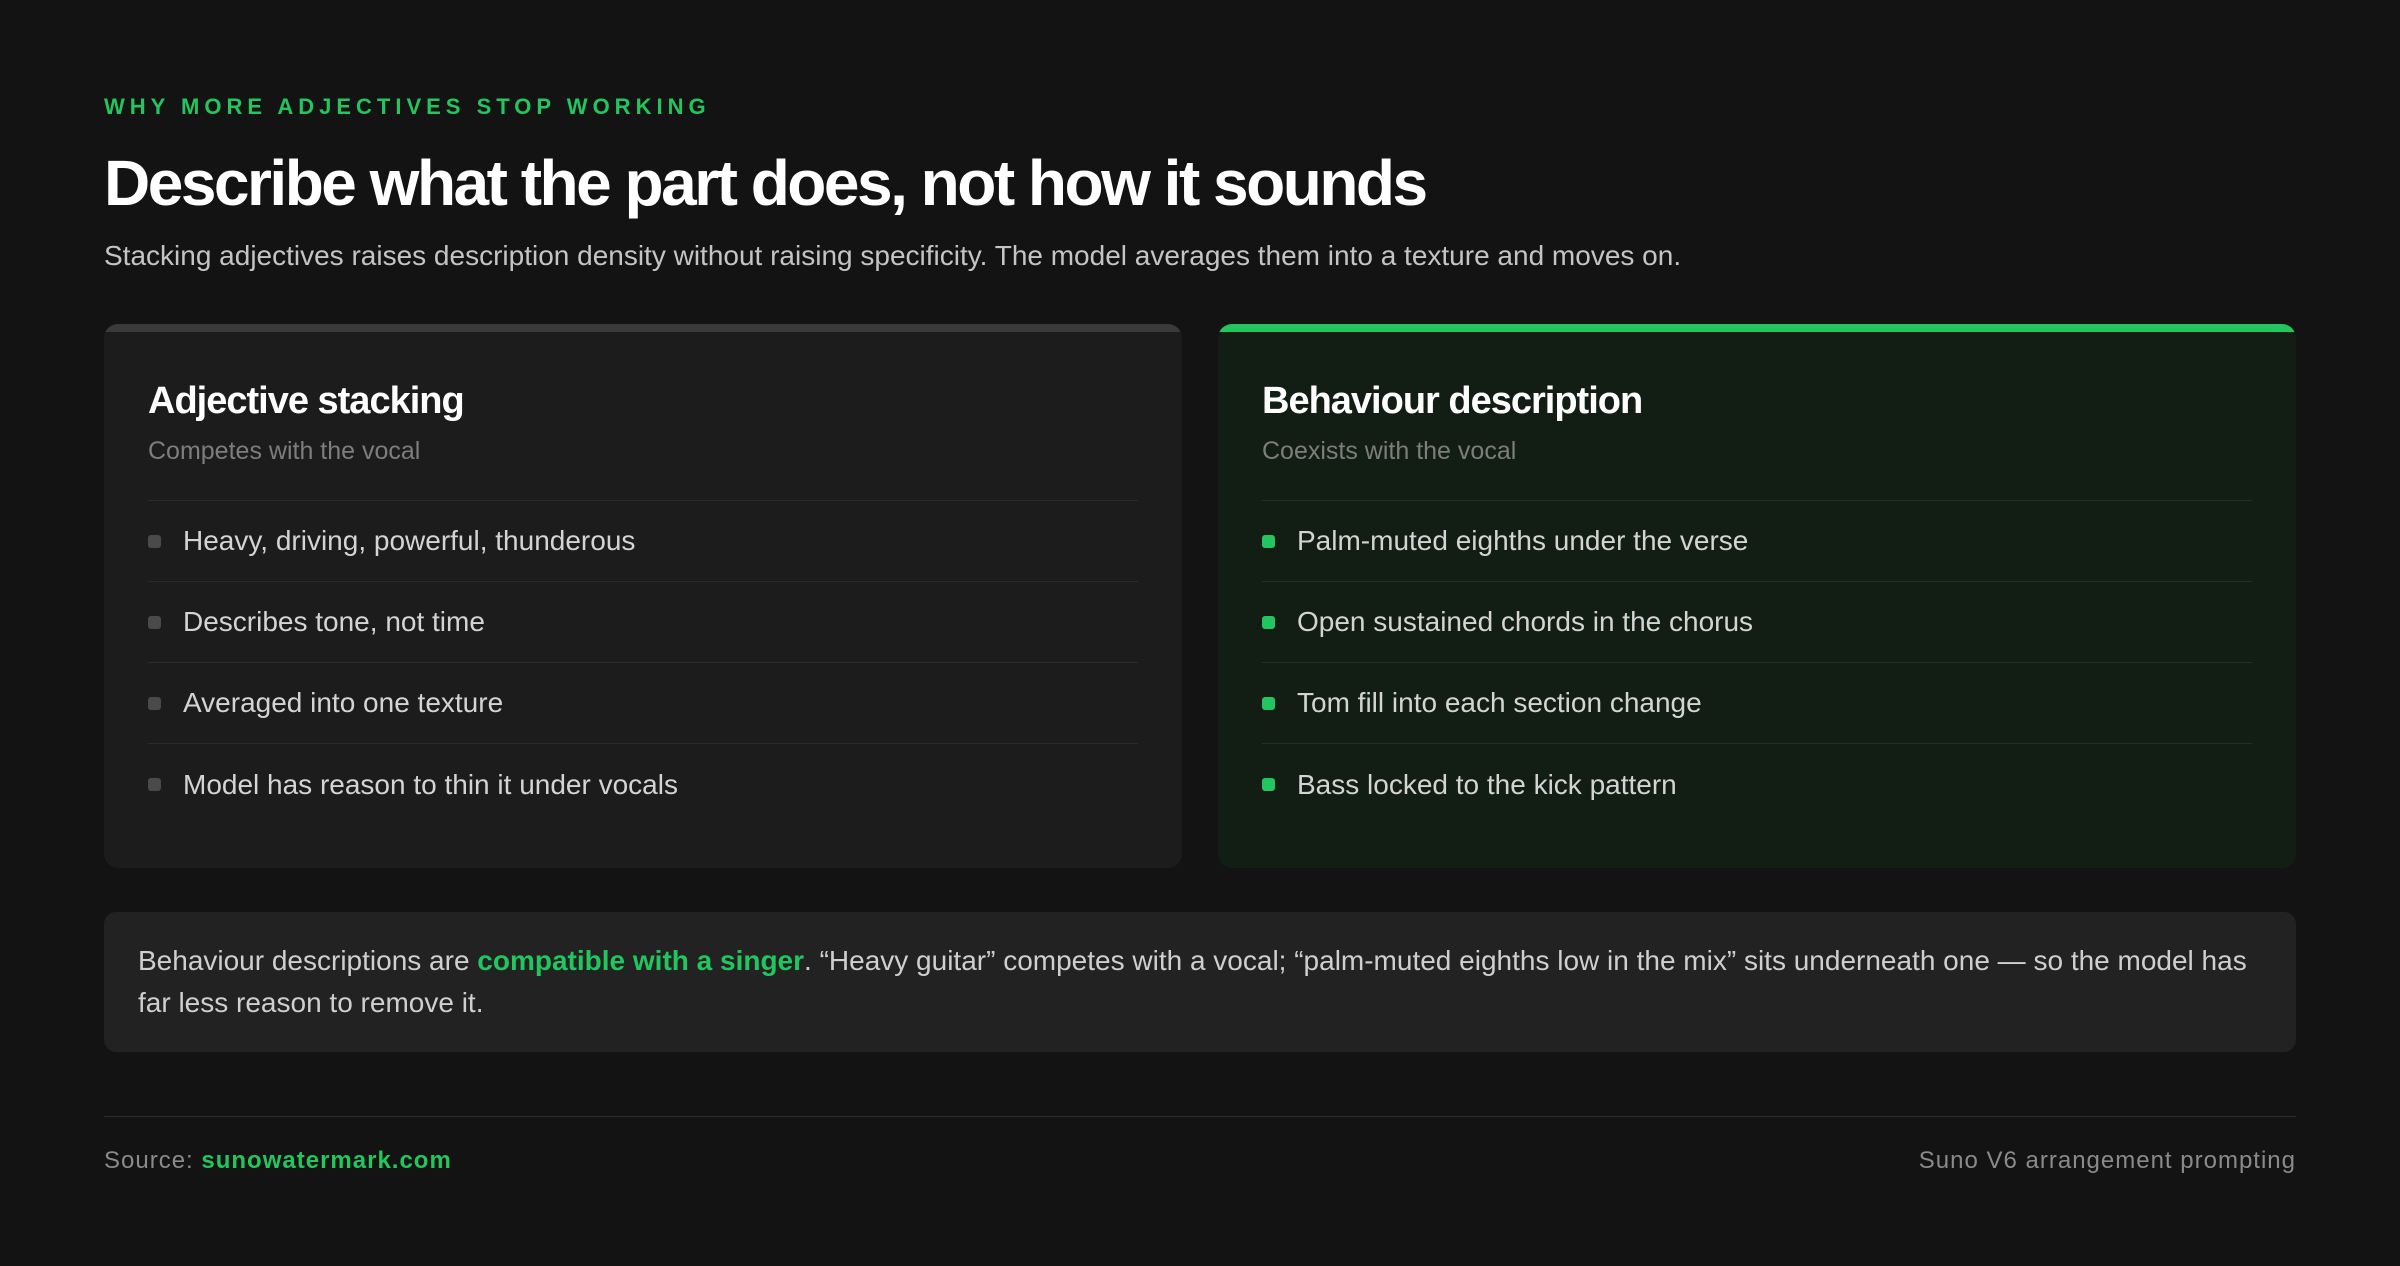 This screenshot has width=2400, height=1266. I want to click on list-item-text: Open sustained chords in the chorus, so click(1525, 621).